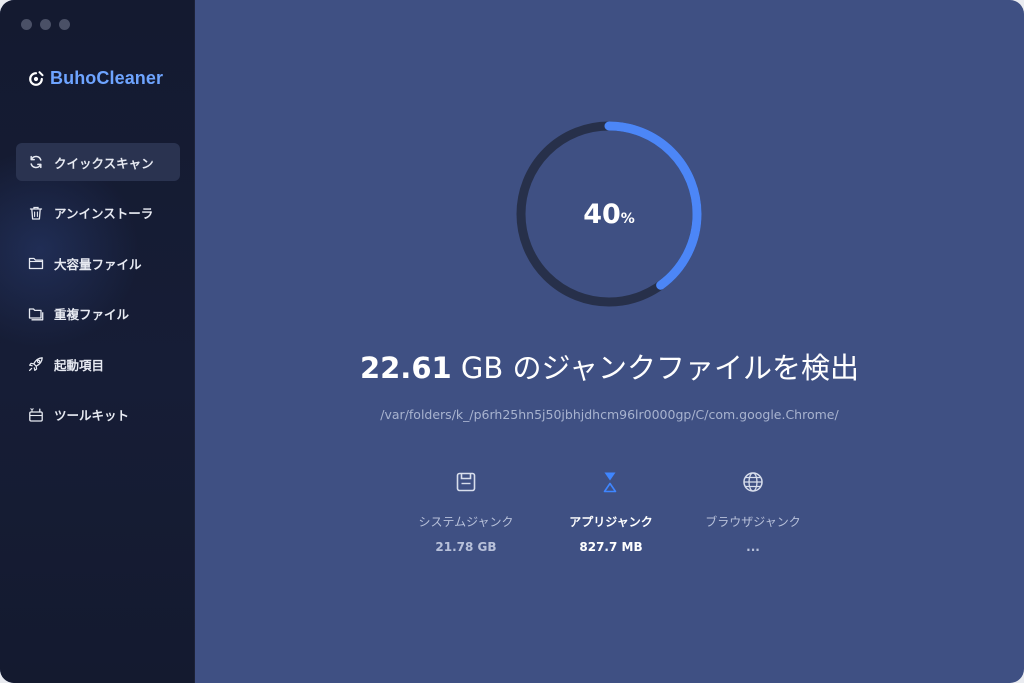 The image size is (1024, 683). What do you see at coordinates (655, 368) in the screenshot?
I see `junk-found-text: GB のジャンクファイルを検出` at bounding box center [655, 368].